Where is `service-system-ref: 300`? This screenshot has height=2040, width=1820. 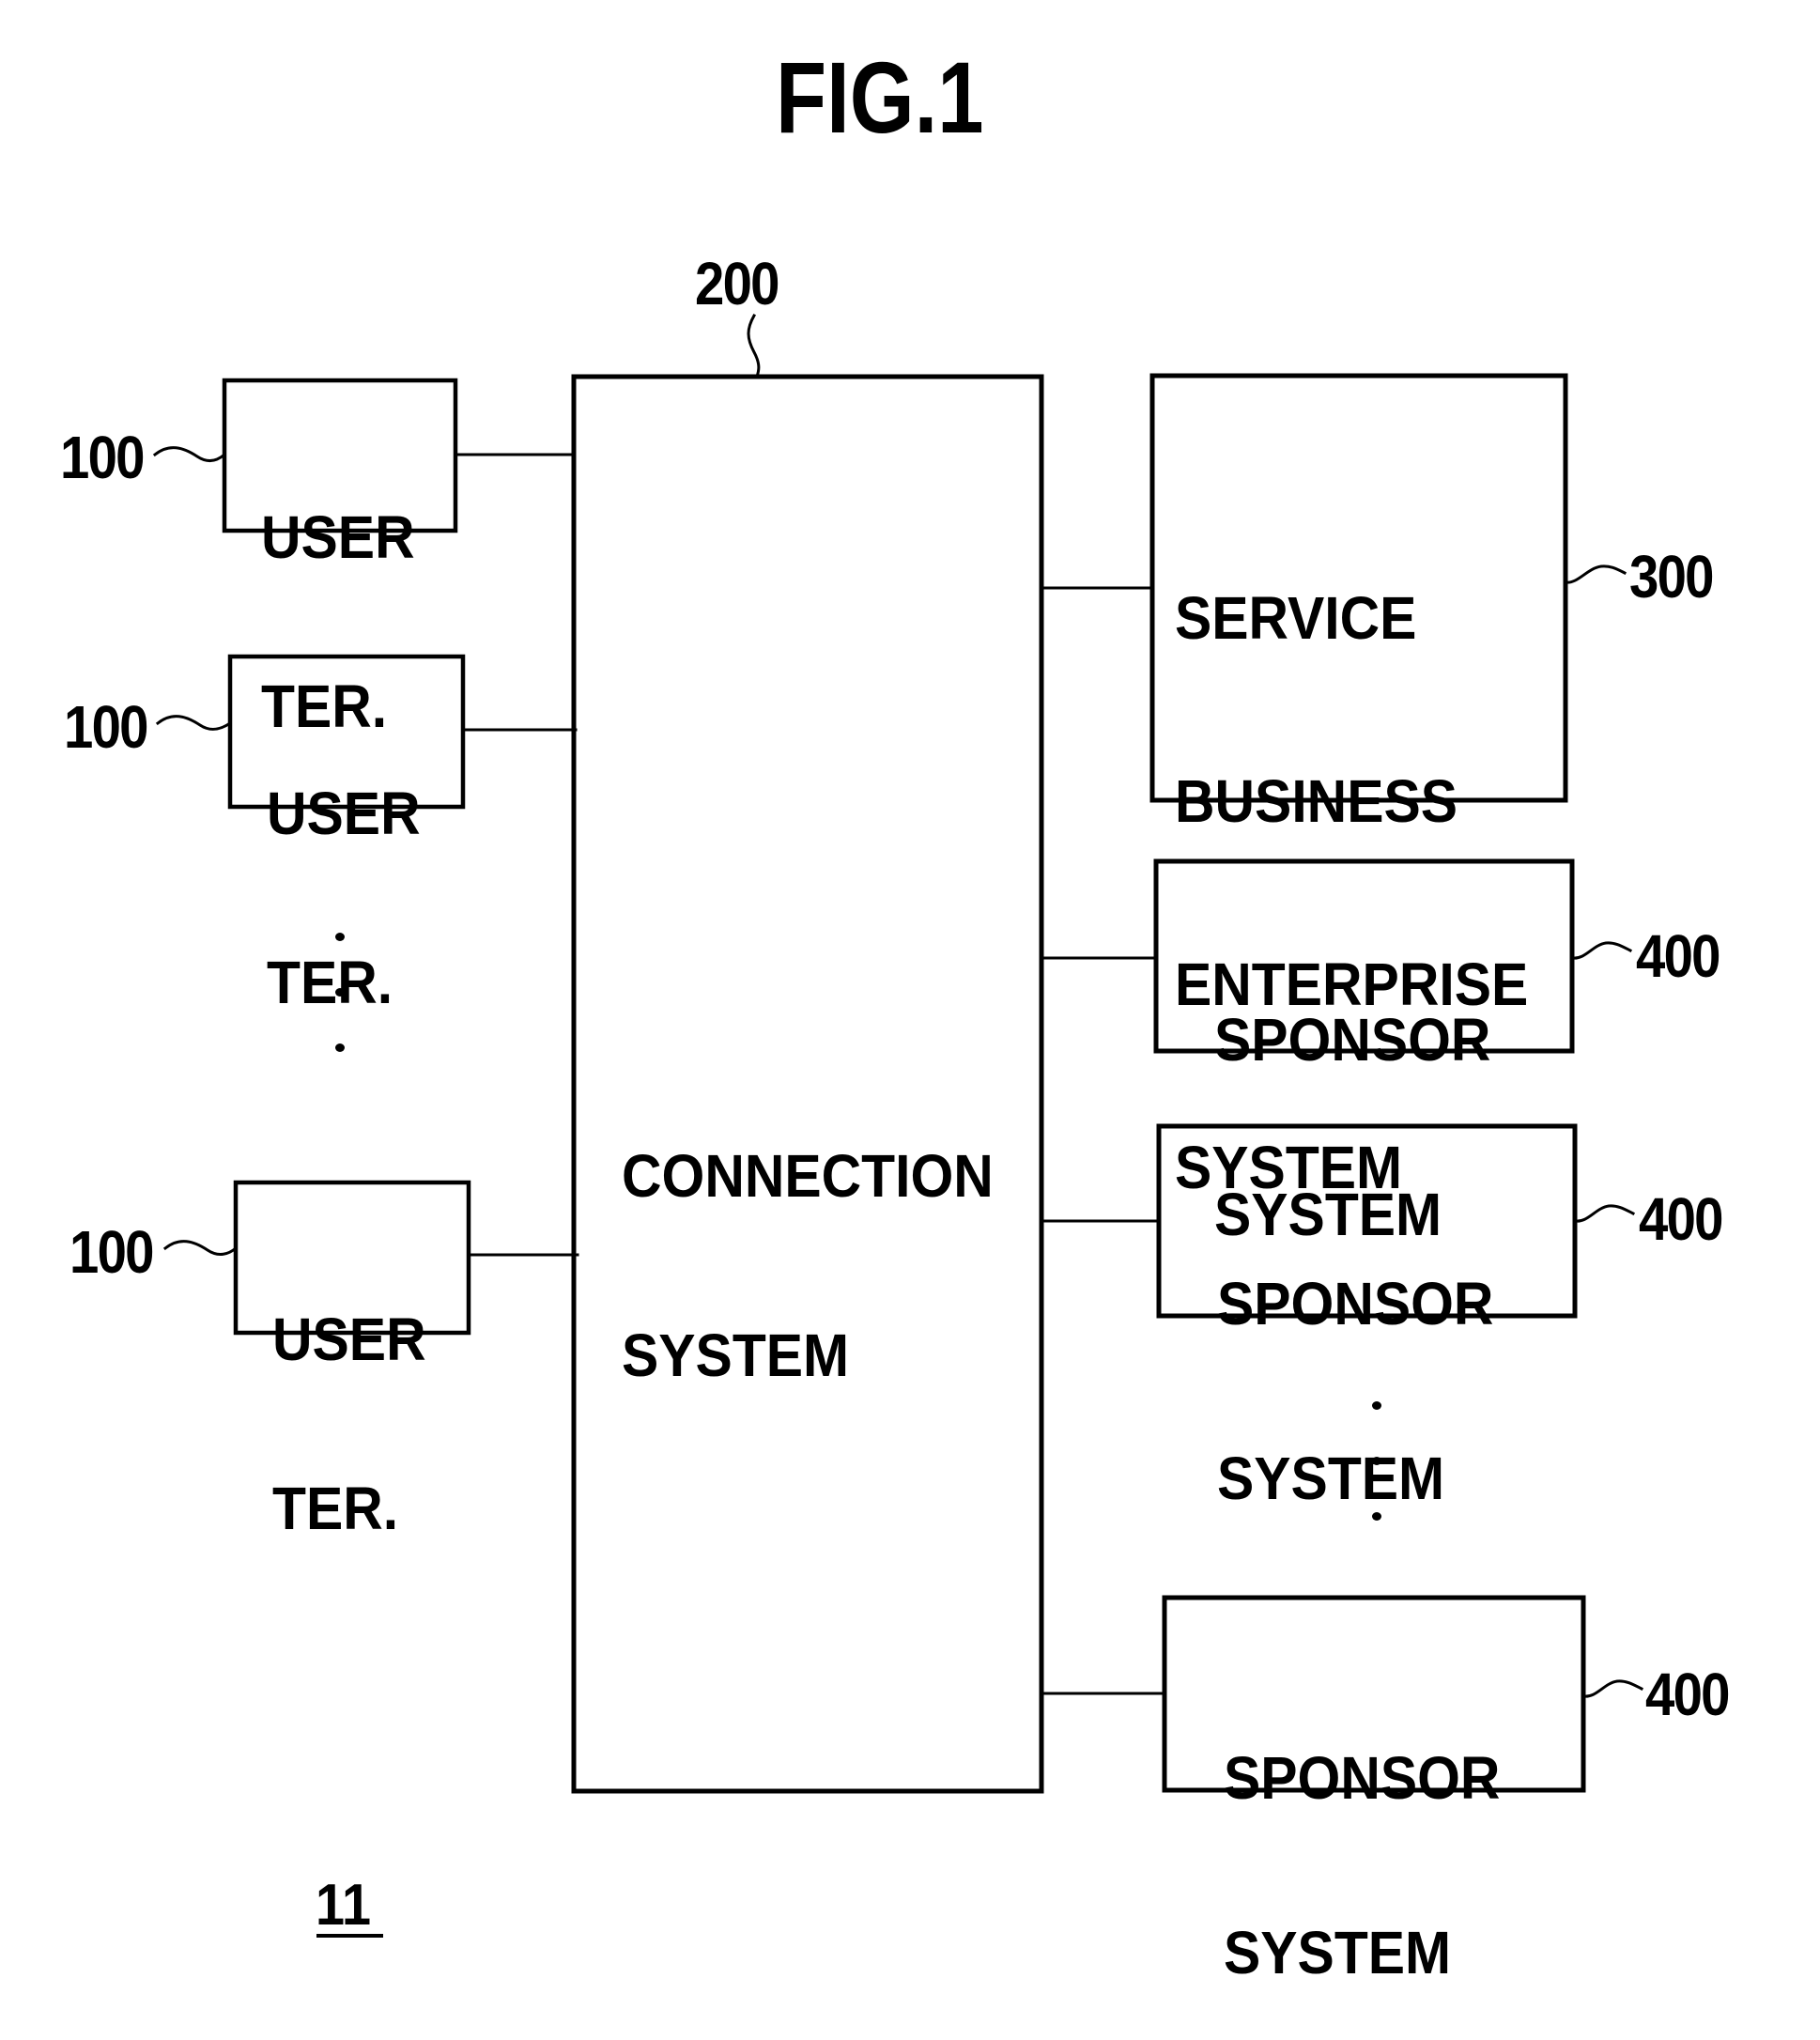
service-system-ref: 300 is located at coordinates (1671, 576).